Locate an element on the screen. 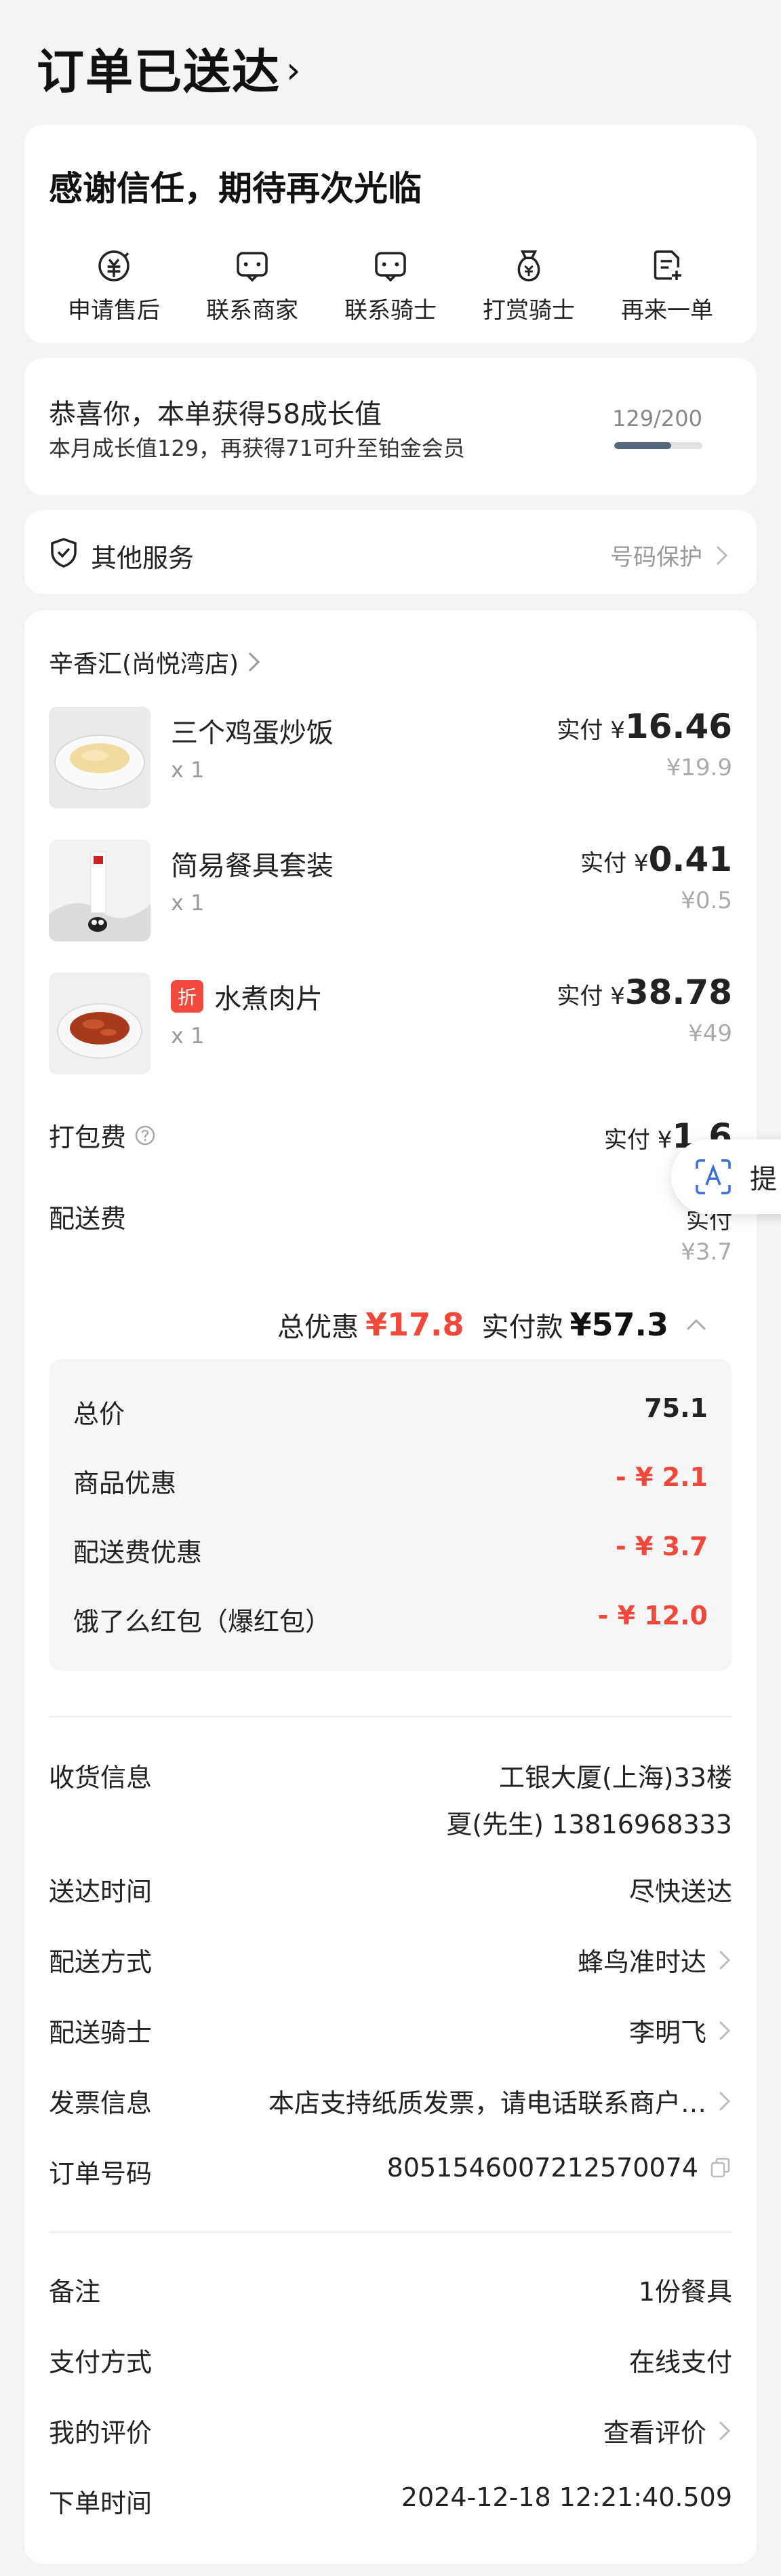  contact-merchant-label: 联系商家 is located at coordinates (252, 310).